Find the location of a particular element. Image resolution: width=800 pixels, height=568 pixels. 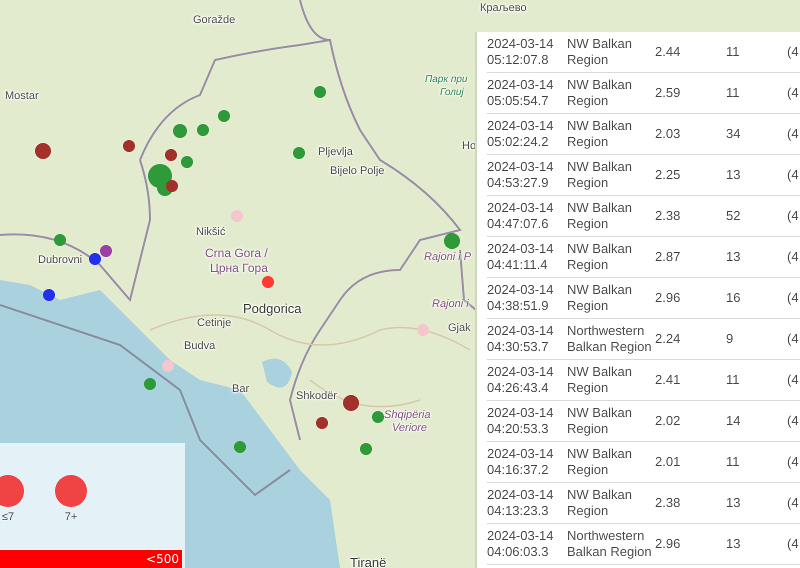

place-label: Veriore is located at coordinates (410, 428).